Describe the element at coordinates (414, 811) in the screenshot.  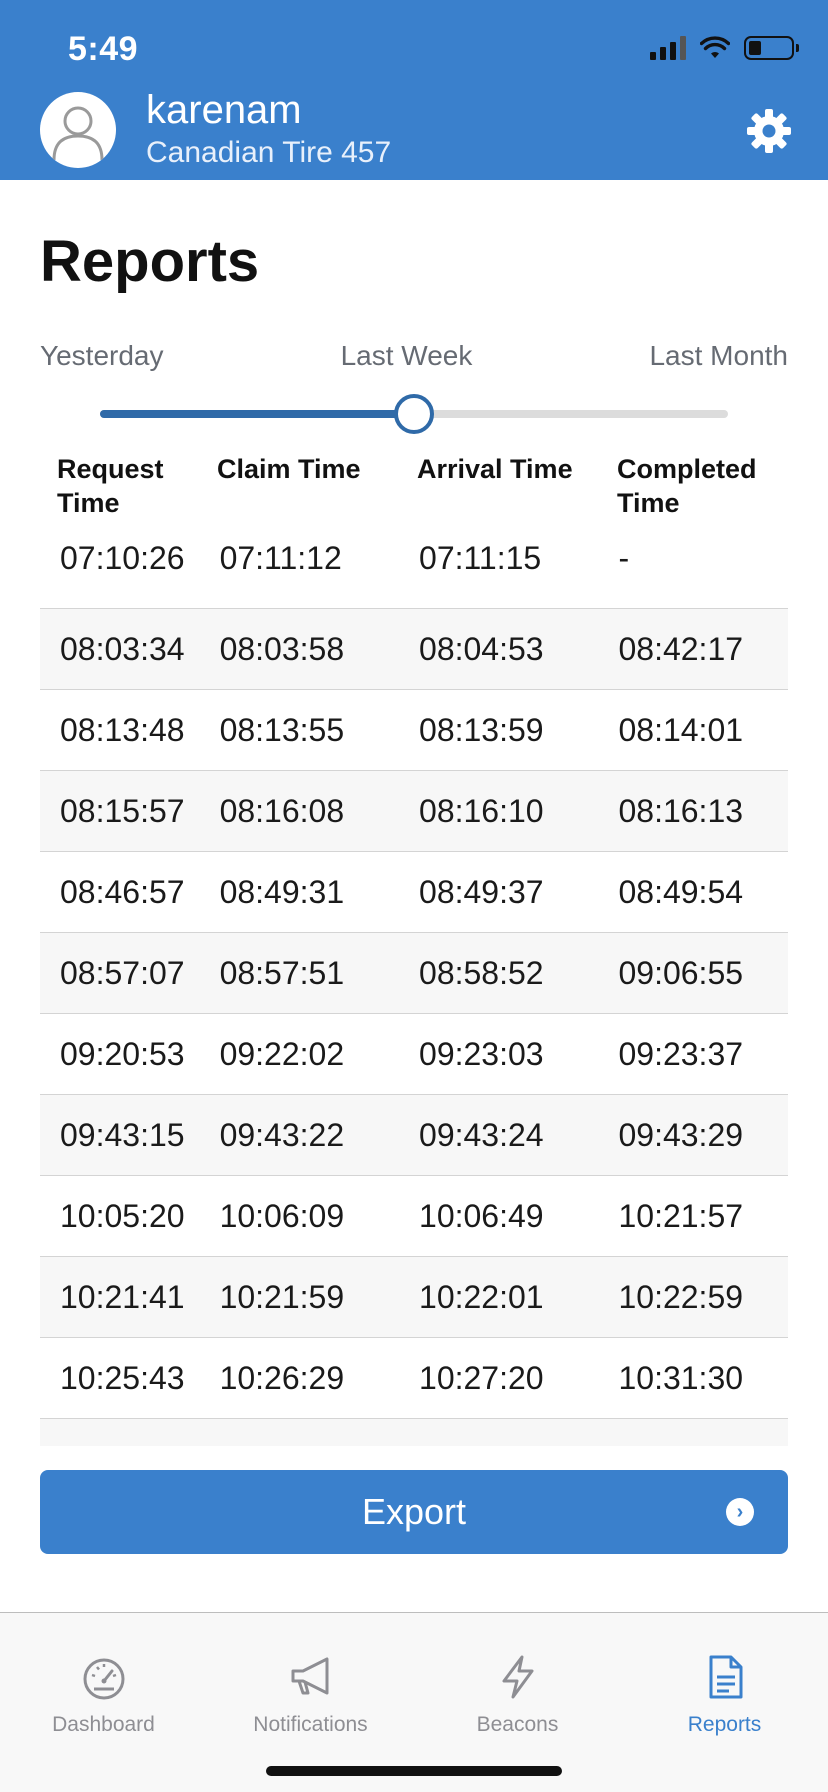
I see `table-row: 08:15:57 08:16:08 08:16:10 08:16:13` at that location.